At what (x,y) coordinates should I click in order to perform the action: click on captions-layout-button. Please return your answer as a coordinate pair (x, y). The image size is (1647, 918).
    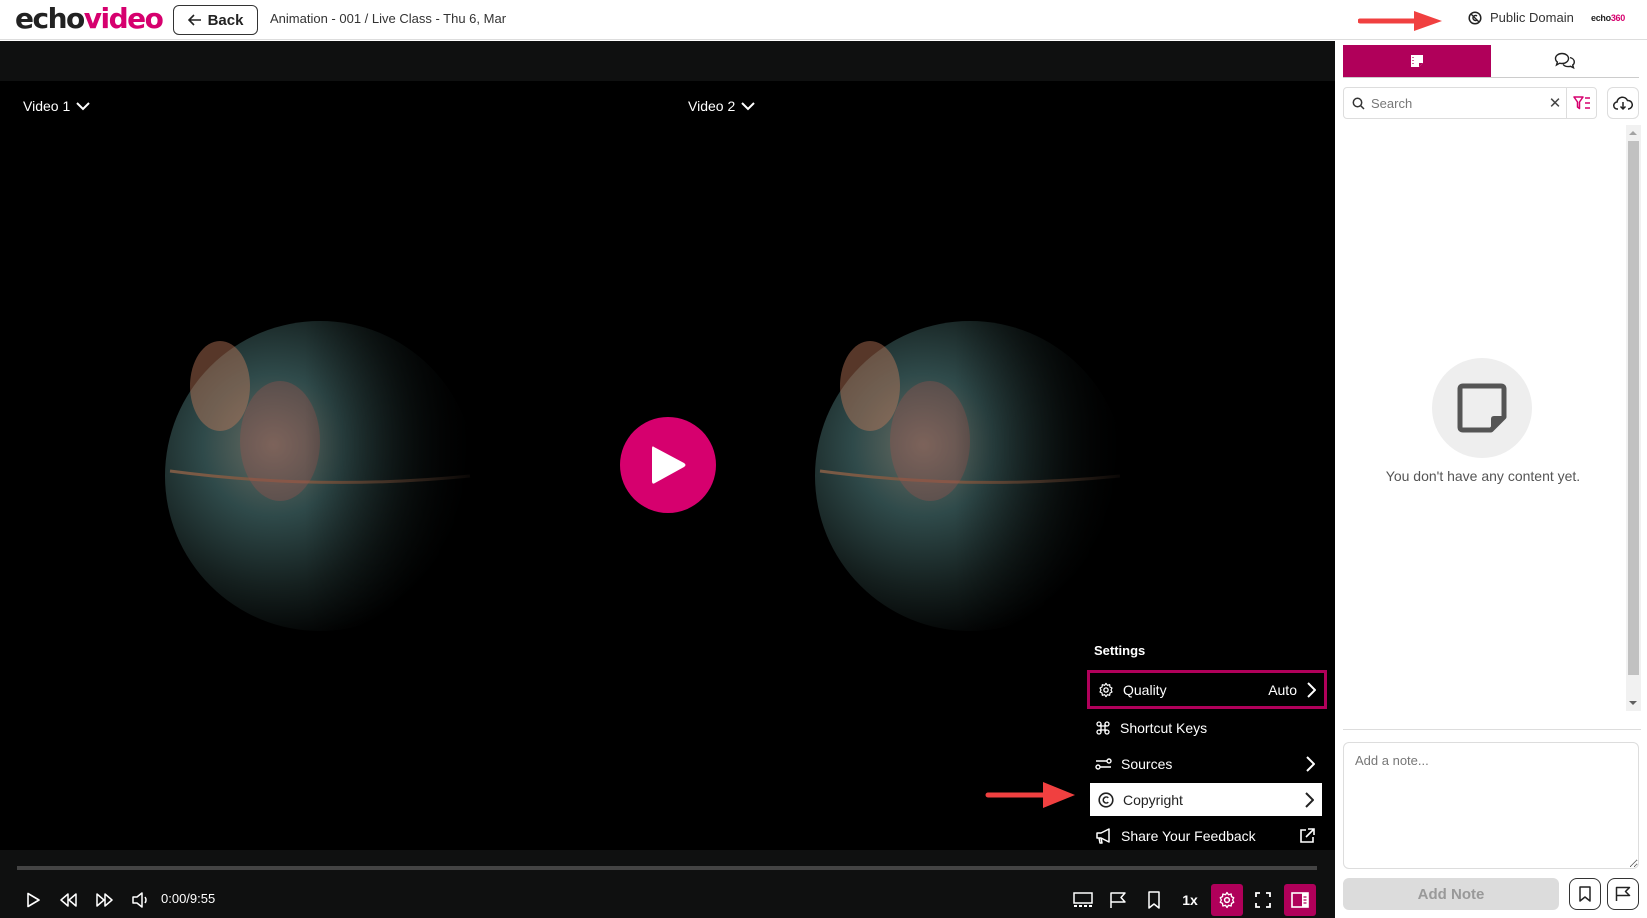
    Looking at the image, I should click on (1083, 900).